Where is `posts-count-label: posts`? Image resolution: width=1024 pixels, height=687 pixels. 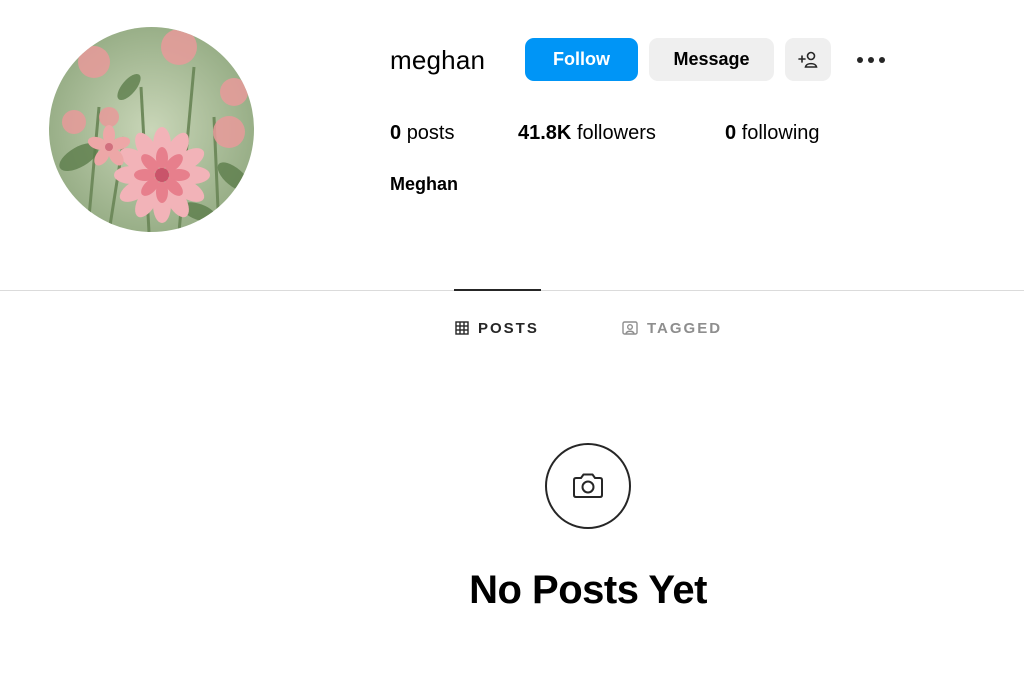 posts-count-label: posts is located at coordinates (430, 133).